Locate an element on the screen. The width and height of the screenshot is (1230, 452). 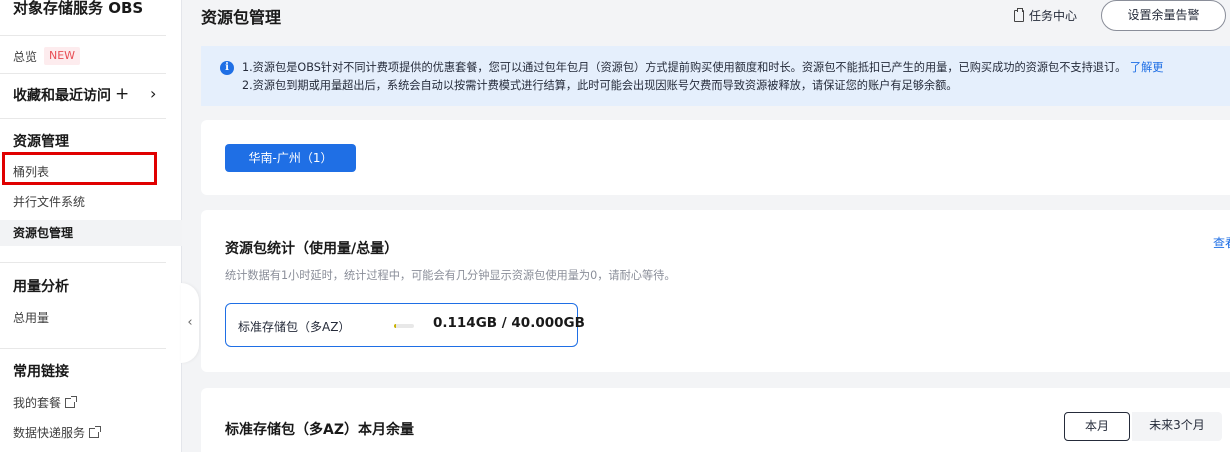
task-center-link: 任务中心 is located at coordinates (1045, 15).